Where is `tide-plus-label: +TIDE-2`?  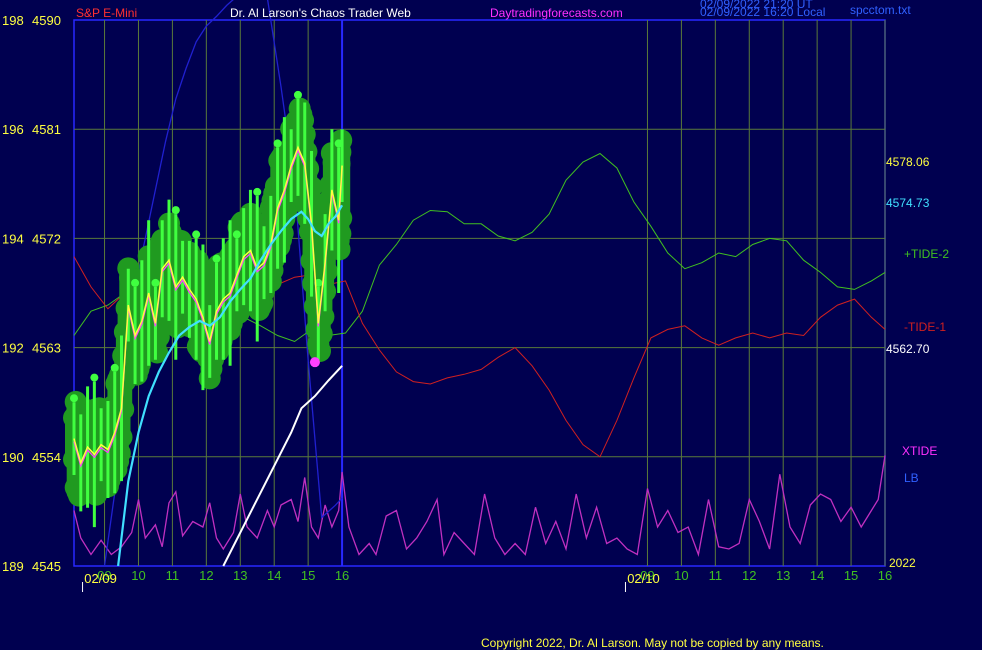
tide-plus-label: +TIDE-2 is located at coordinates (926, 254).